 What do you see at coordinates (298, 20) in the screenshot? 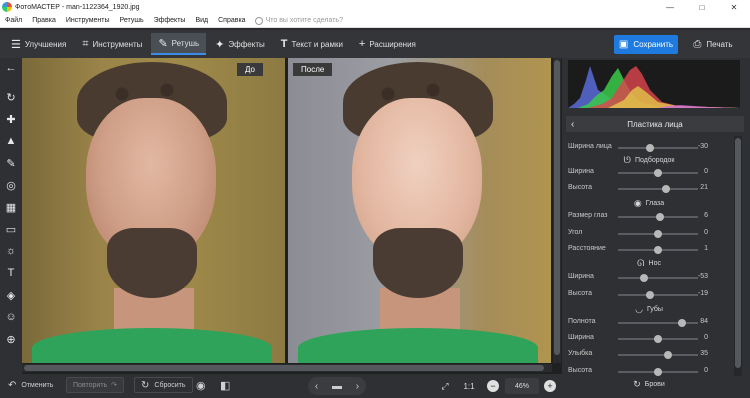
I see `search-box: Что вы хотите сделать?` at bounding box center [298, 20].